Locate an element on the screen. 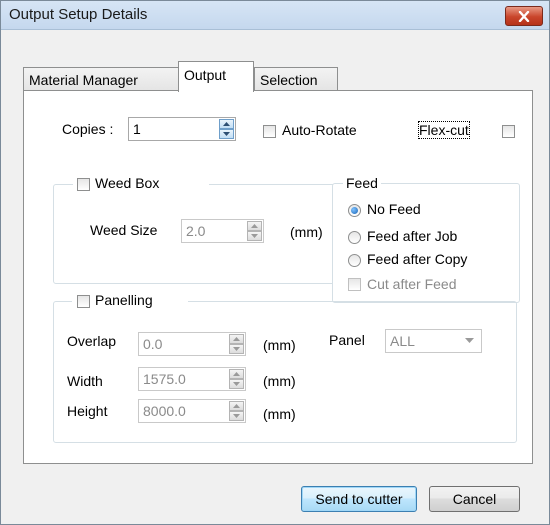  feed-label: Feed is located at coordinates (362, 183).